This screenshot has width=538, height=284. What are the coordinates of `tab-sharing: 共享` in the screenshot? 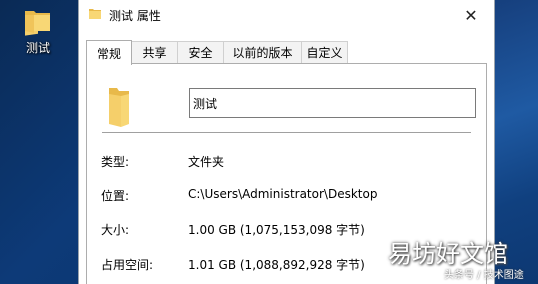 It's located at (154, 52).